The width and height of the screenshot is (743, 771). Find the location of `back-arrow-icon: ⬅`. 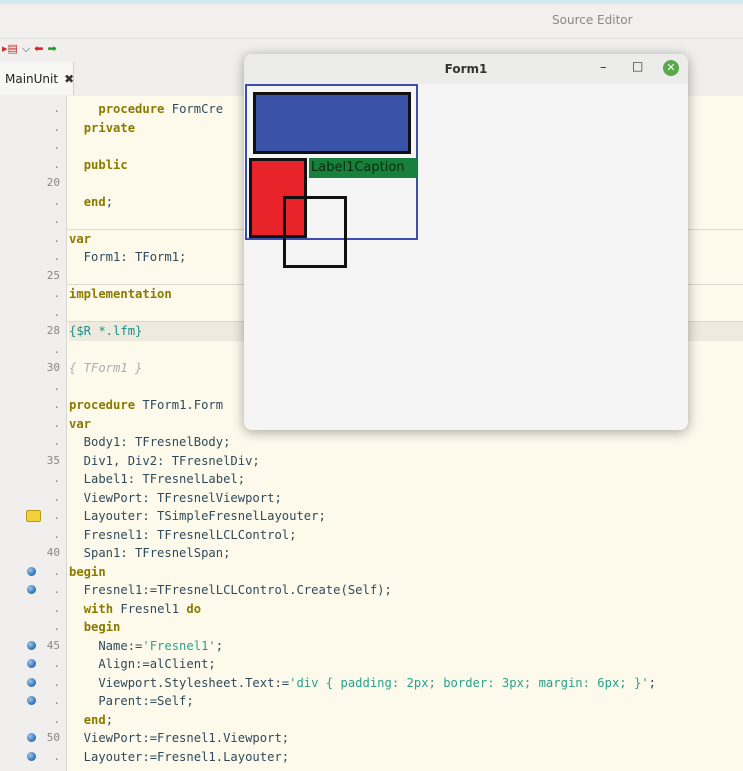

back-arrow-icon: ⬅ is located at coordinates (38, 49).